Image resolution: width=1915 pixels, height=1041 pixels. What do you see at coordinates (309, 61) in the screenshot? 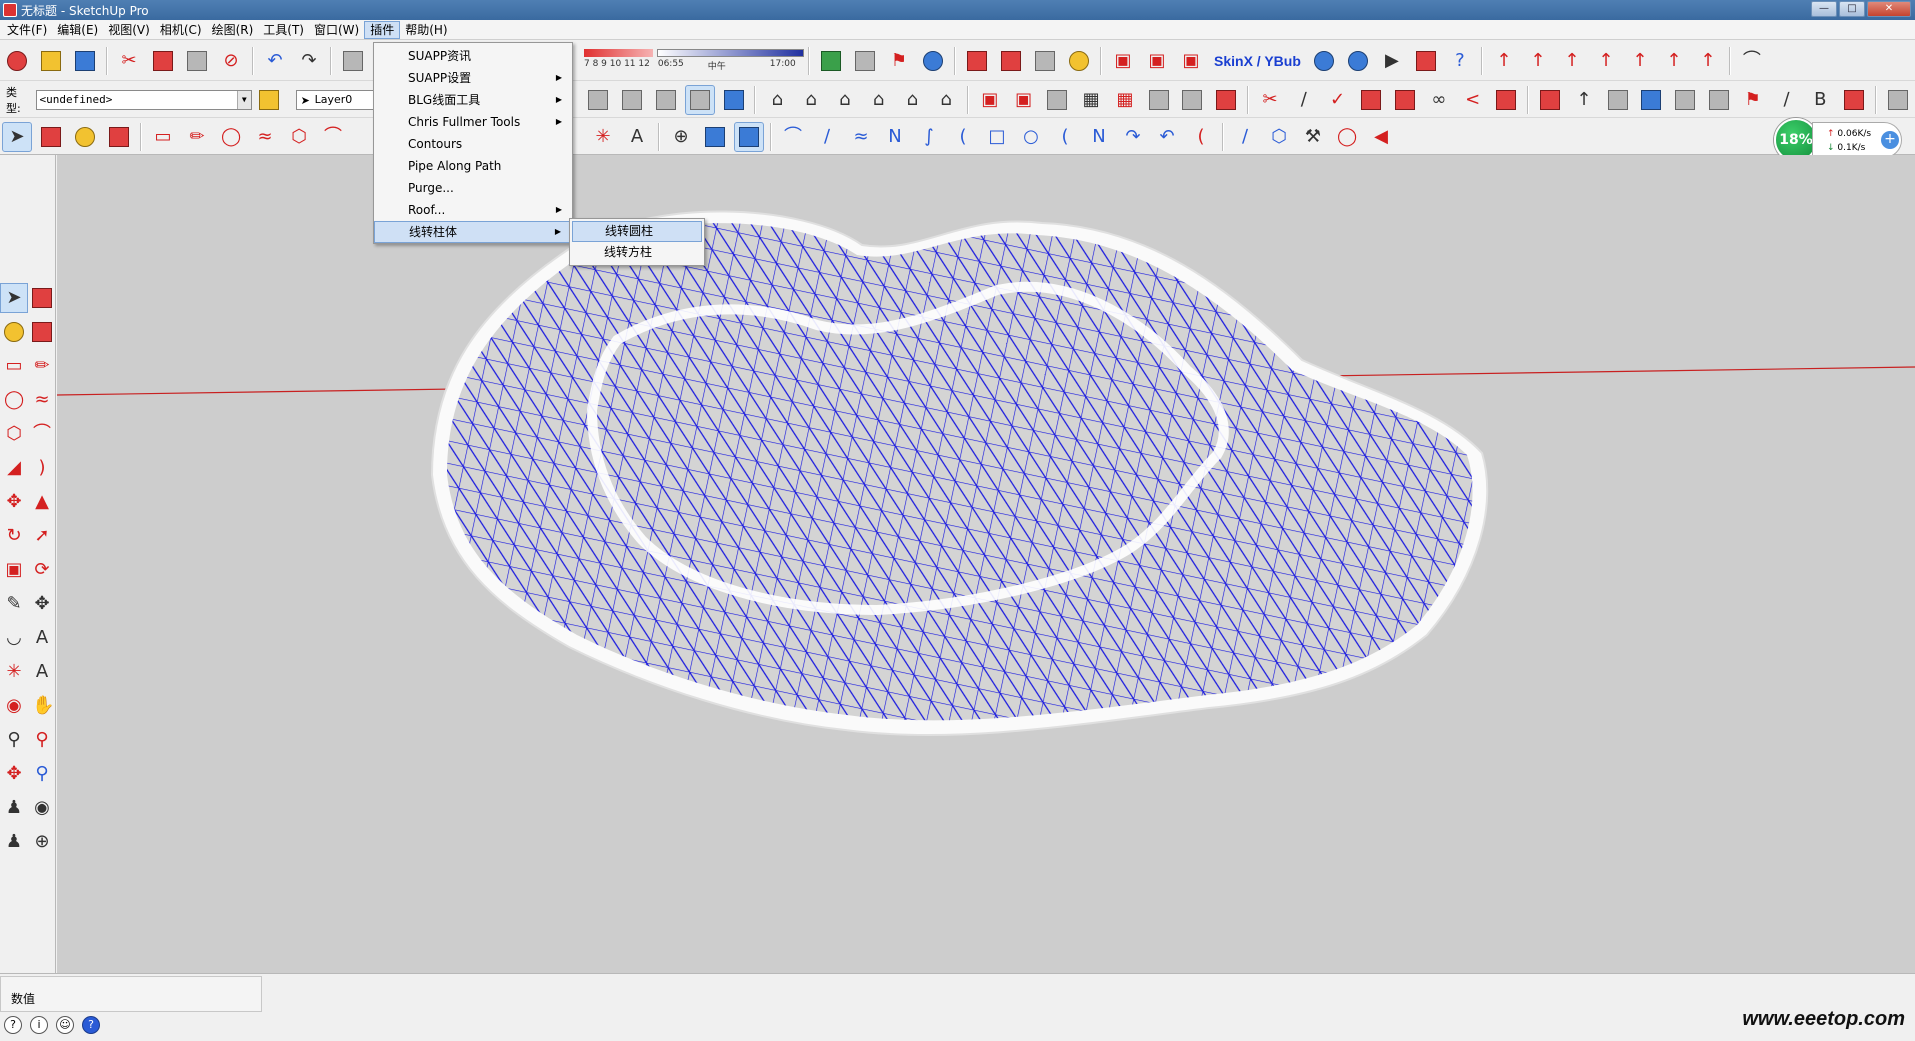
I see `redo-button: ↷` at bounding box center [309, 61].